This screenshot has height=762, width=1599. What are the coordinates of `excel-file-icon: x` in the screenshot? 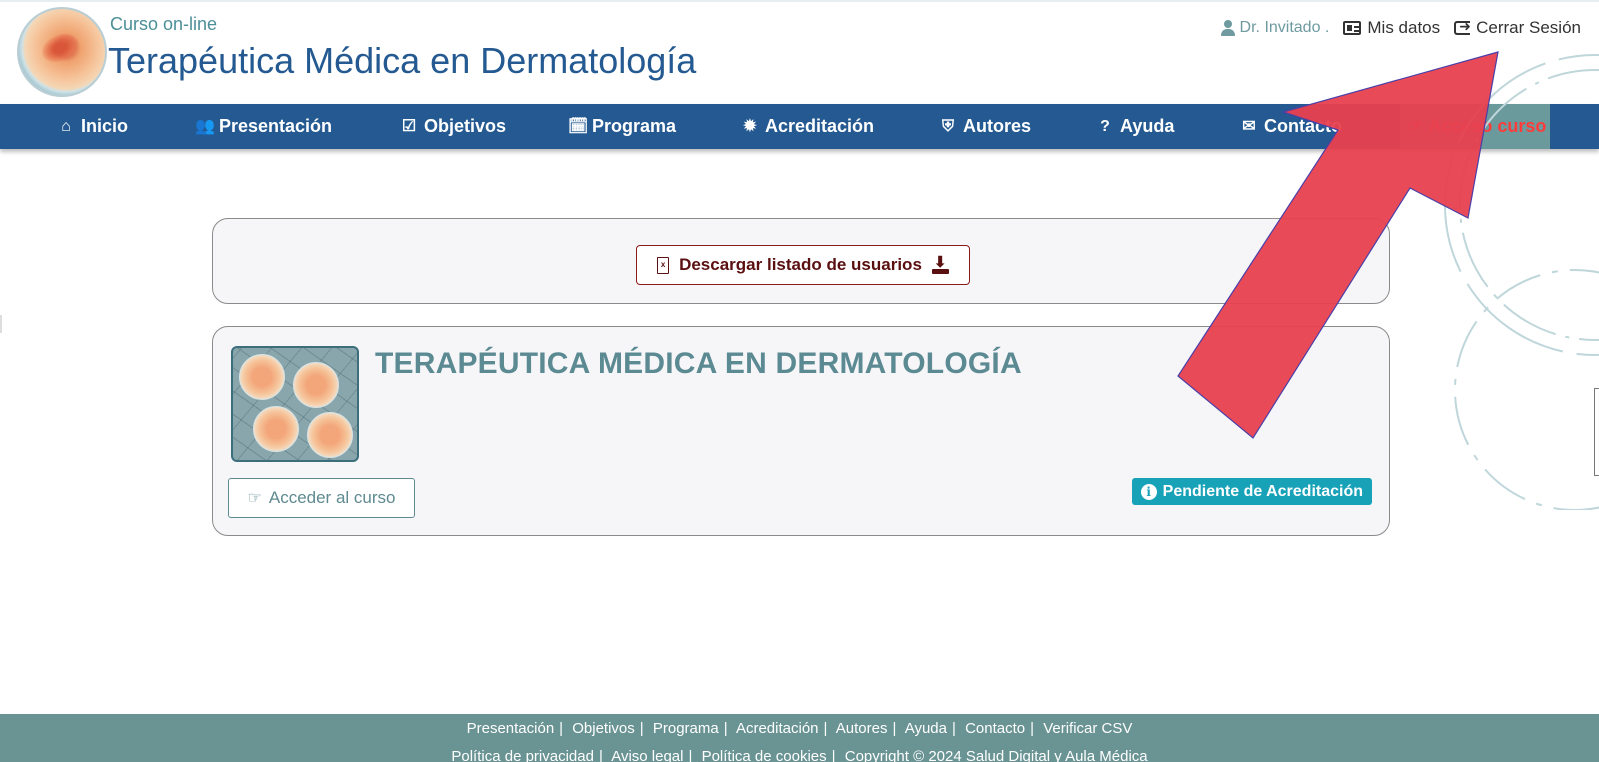 It's located at (663, 265).